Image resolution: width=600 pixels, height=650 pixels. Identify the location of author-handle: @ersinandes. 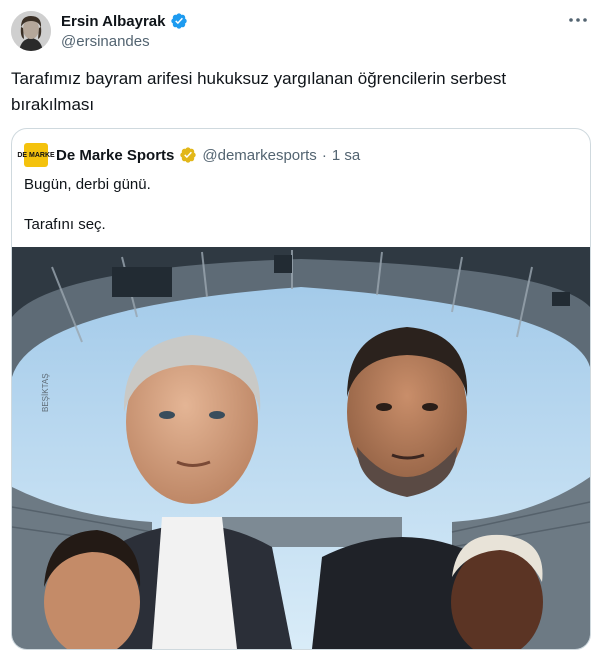
(105, 41).